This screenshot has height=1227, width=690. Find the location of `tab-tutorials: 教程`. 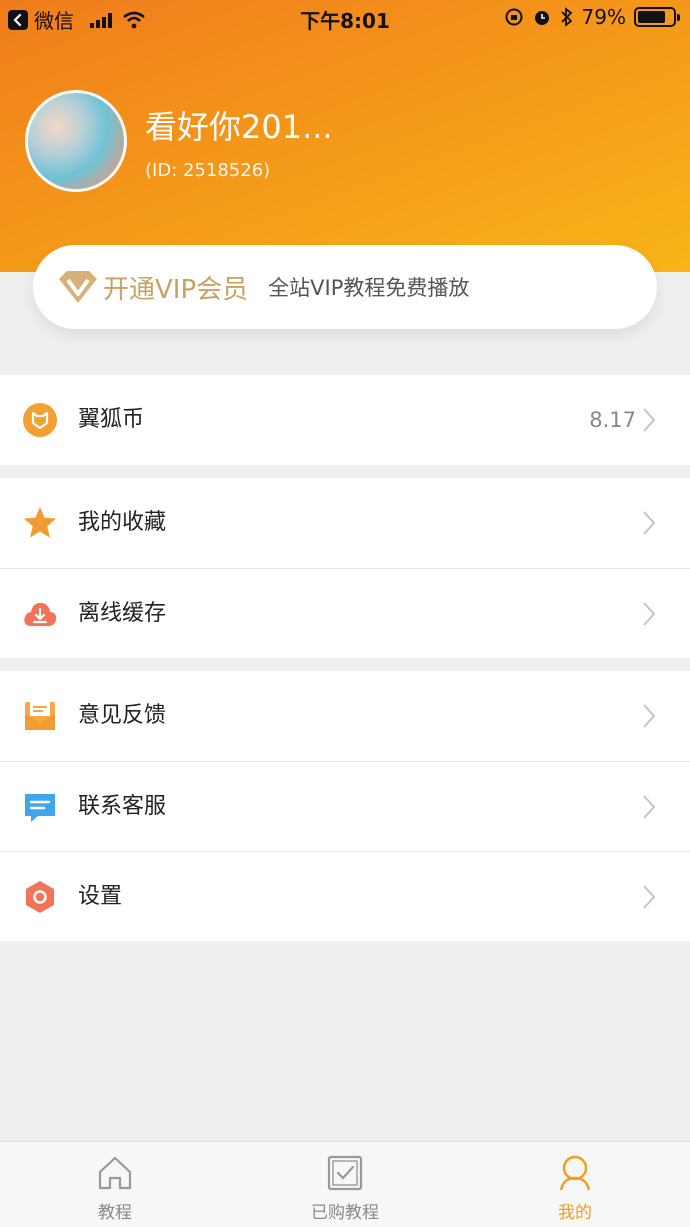

tab-tutorials: 教程 is located at coordinates (115, 1184).